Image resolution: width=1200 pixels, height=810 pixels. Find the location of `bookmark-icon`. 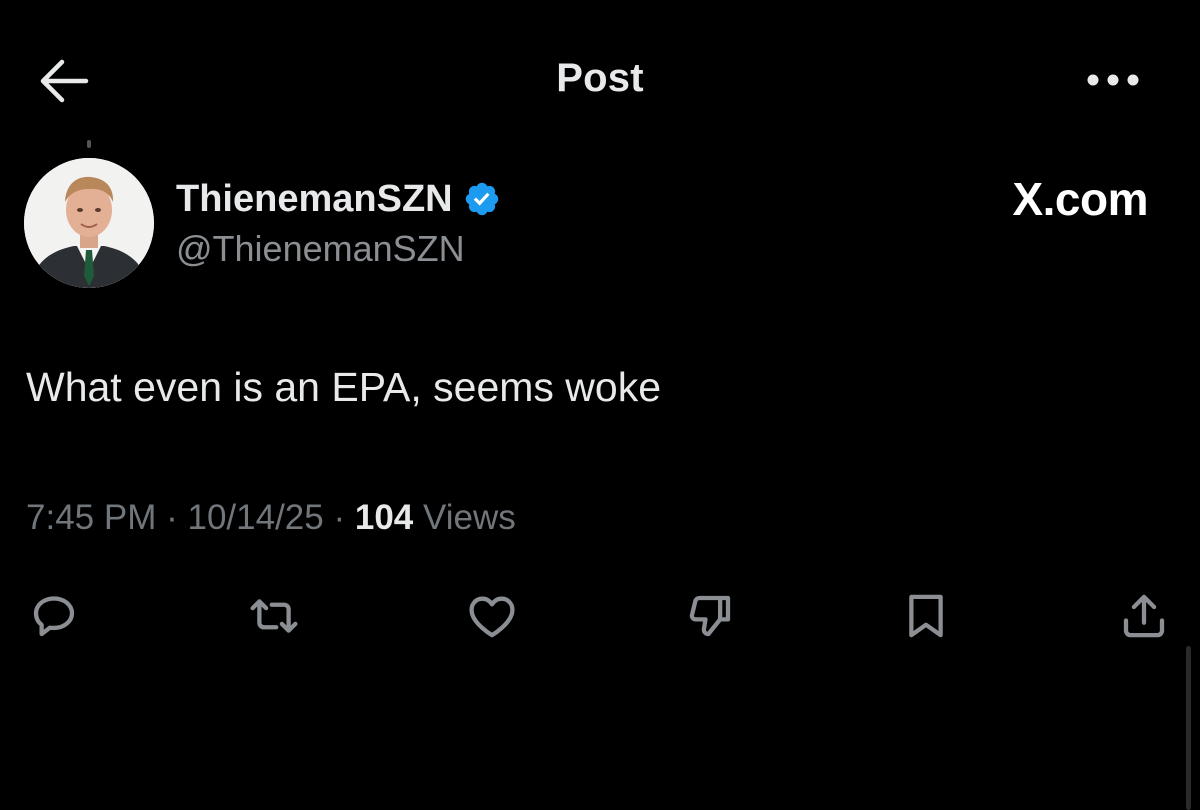

bookmark-icon is located at coordinates (926, 616).